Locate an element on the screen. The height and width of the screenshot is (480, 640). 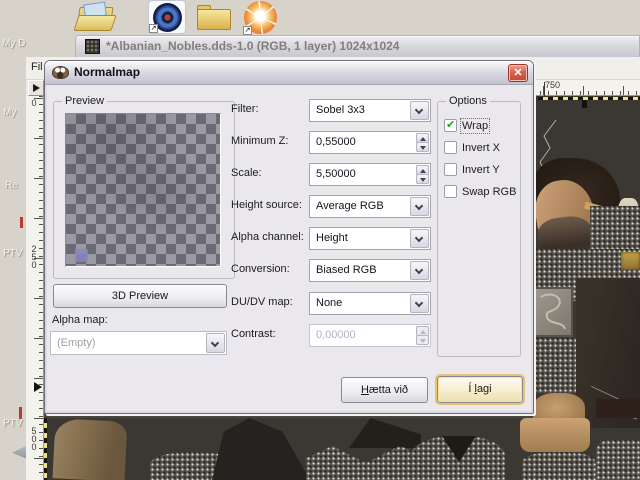
downloader-icon: ↗ is located at coordinates (261, 17).